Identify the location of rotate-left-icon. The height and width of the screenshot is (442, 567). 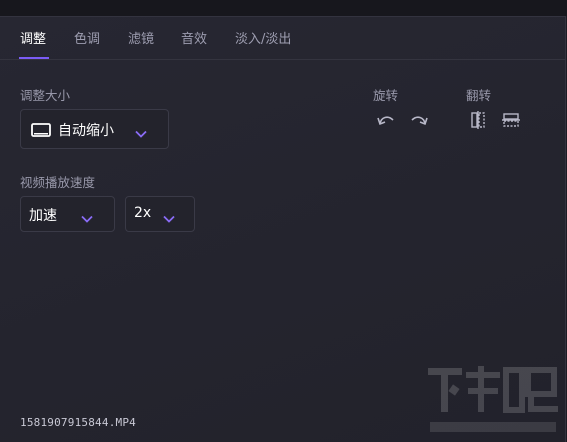
(386, 119).